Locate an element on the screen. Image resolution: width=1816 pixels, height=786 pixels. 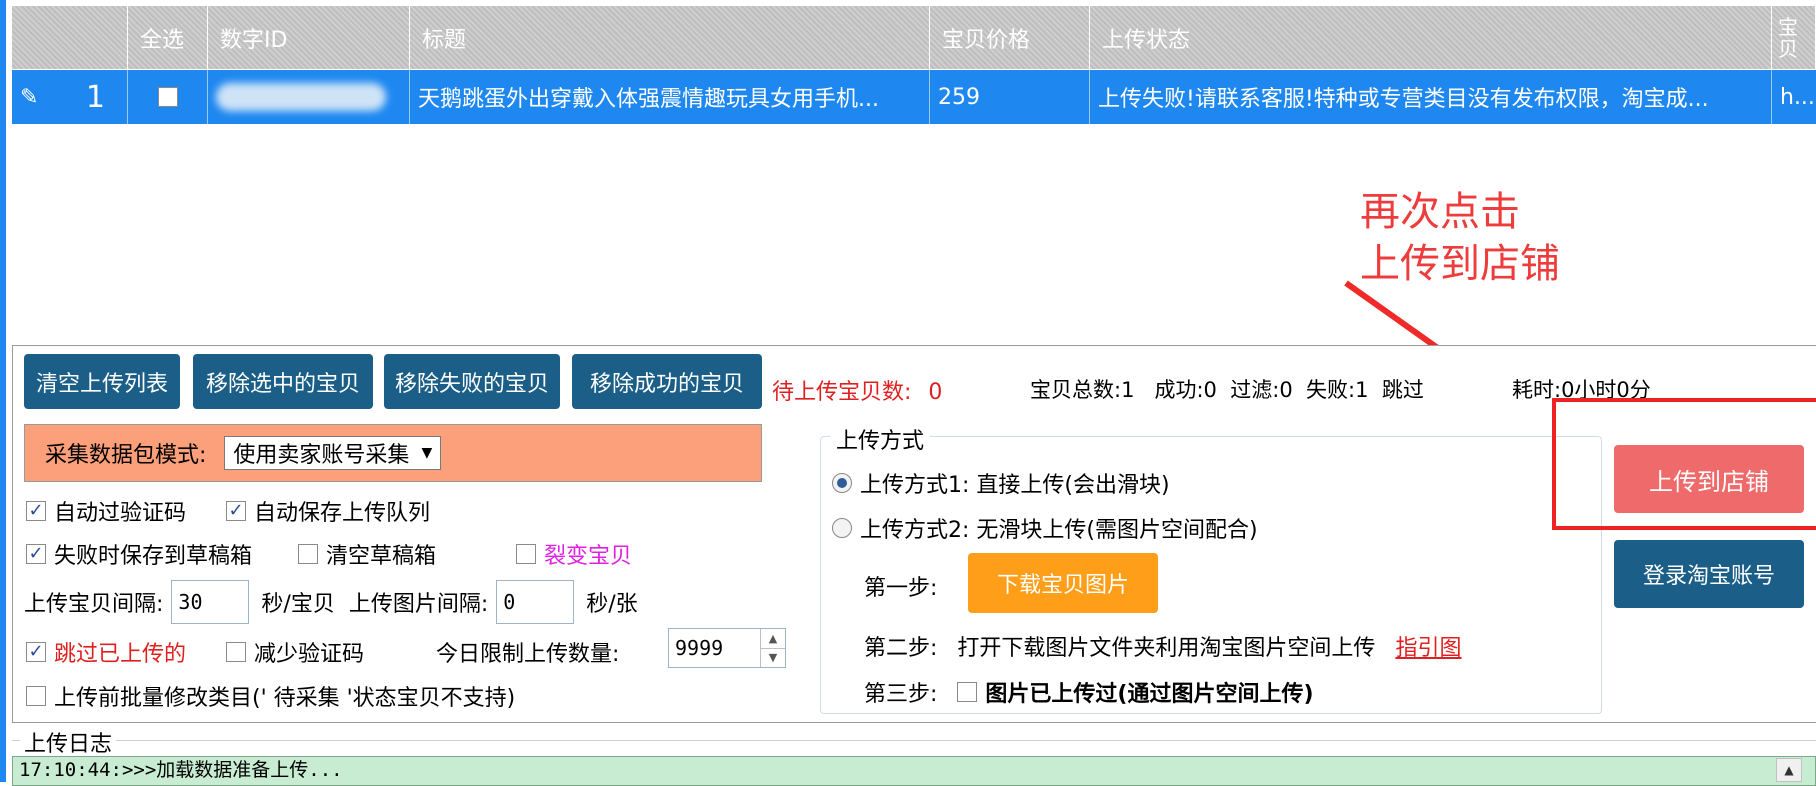
reduce-captcha-label: 减少验证码 is located at coordinates (309, 654).